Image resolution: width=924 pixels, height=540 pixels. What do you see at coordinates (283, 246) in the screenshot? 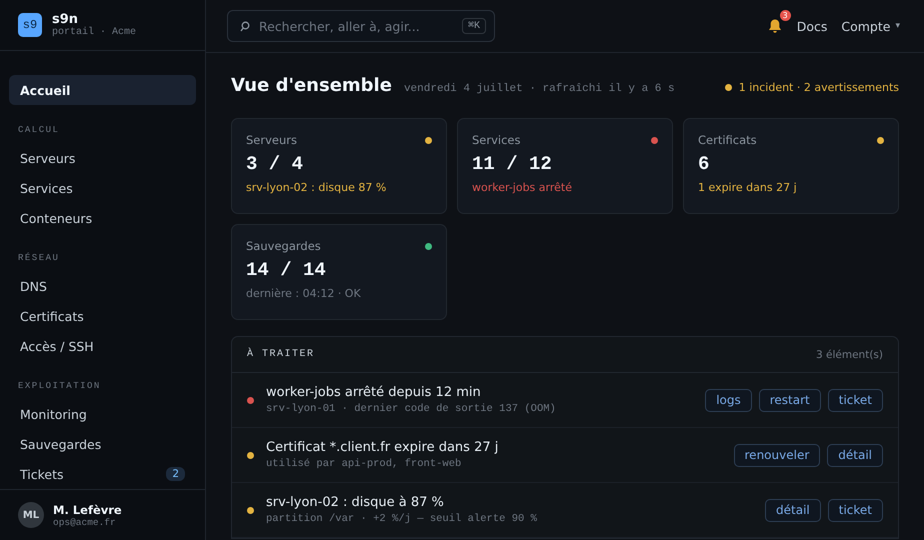
I see `stat-label: Sauvegardes` at bounding box center [283, 246].